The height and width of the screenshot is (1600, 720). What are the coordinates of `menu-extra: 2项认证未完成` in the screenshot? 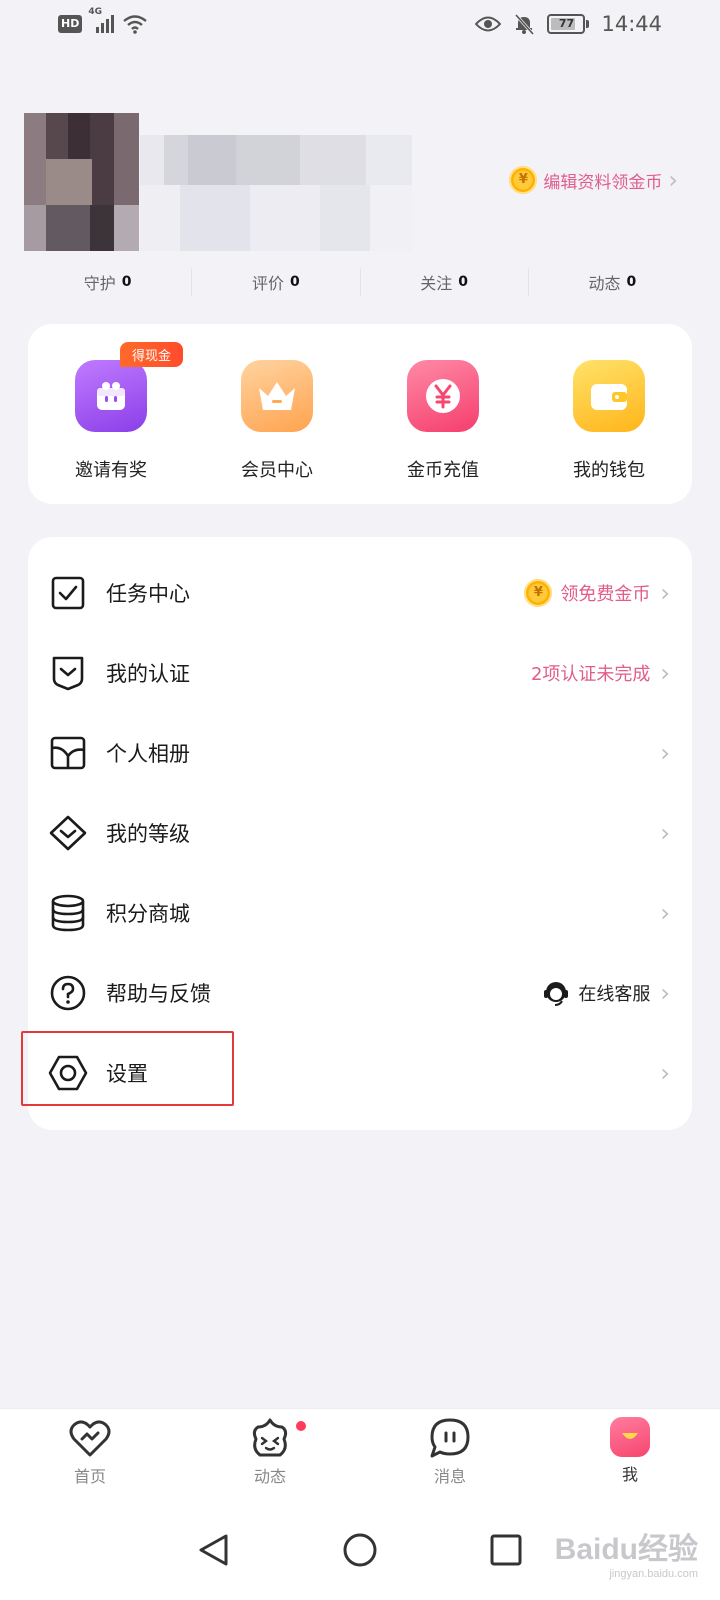 It's located at (590, 673).